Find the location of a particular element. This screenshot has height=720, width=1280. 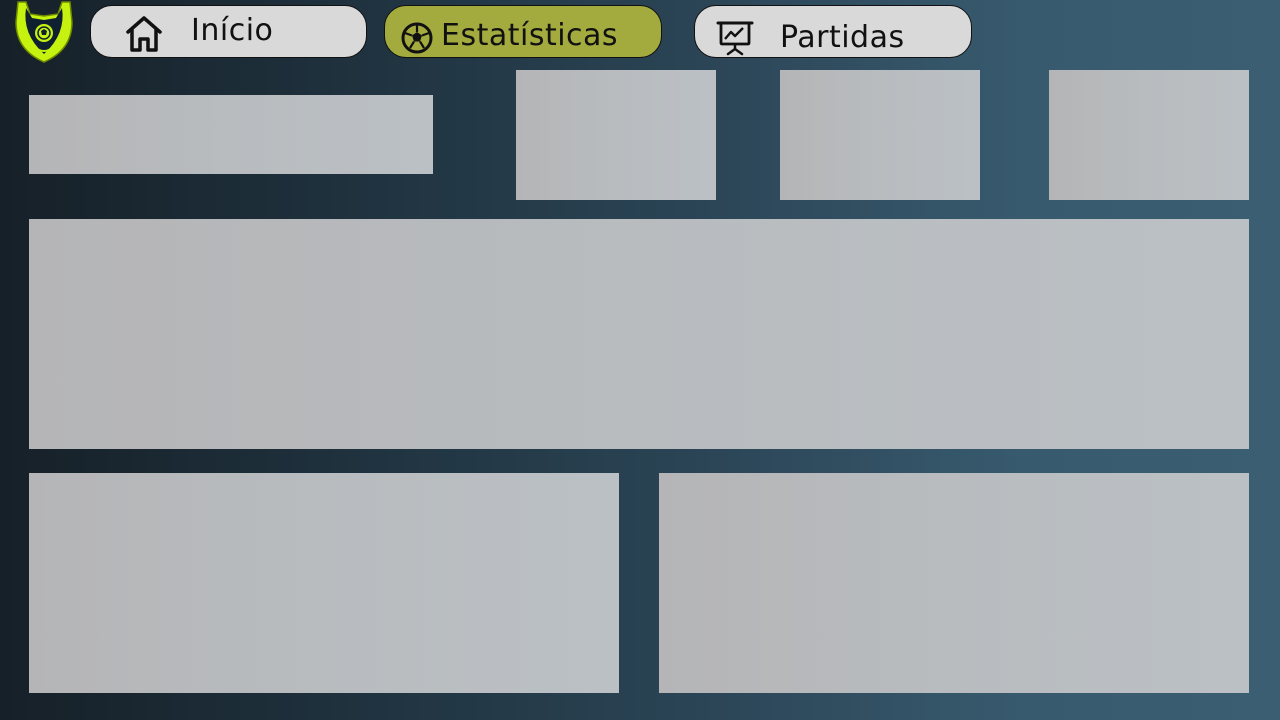

nav-button-partidas: Partidas is located at coordinates (833, 31).